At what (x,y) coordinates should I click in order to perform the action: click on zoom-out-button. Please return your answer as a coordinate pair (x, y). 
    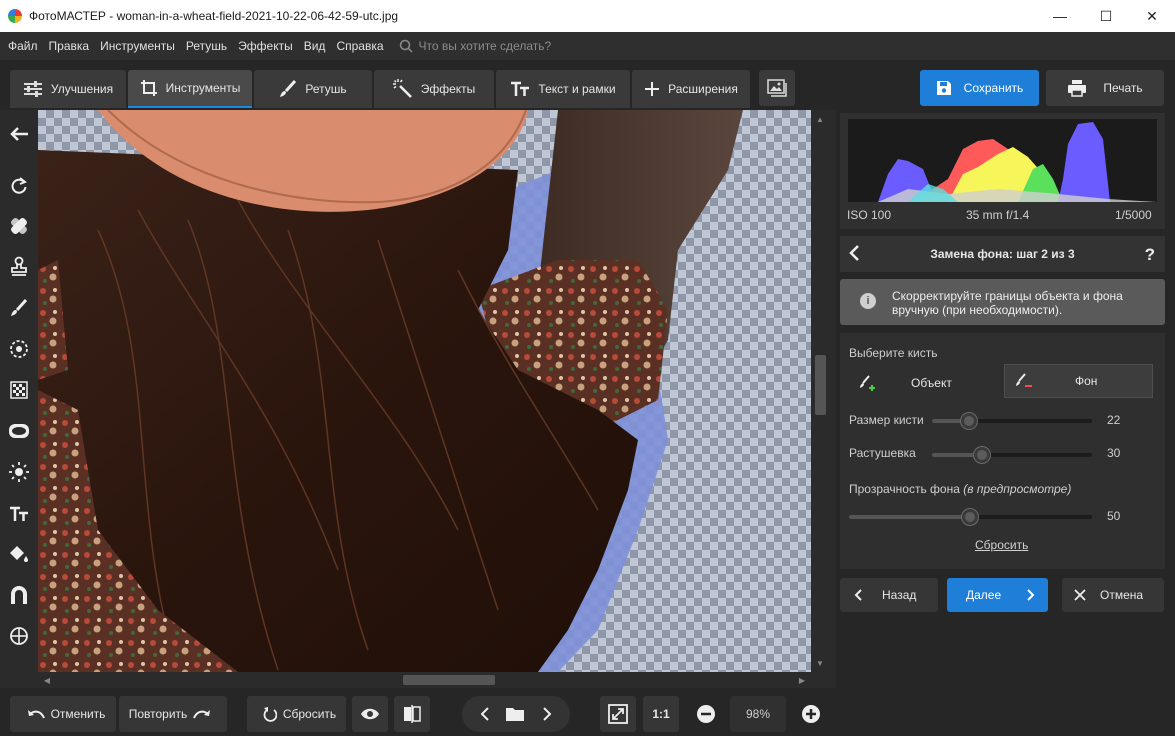
    Looking at the image, I should click on (706, 714).